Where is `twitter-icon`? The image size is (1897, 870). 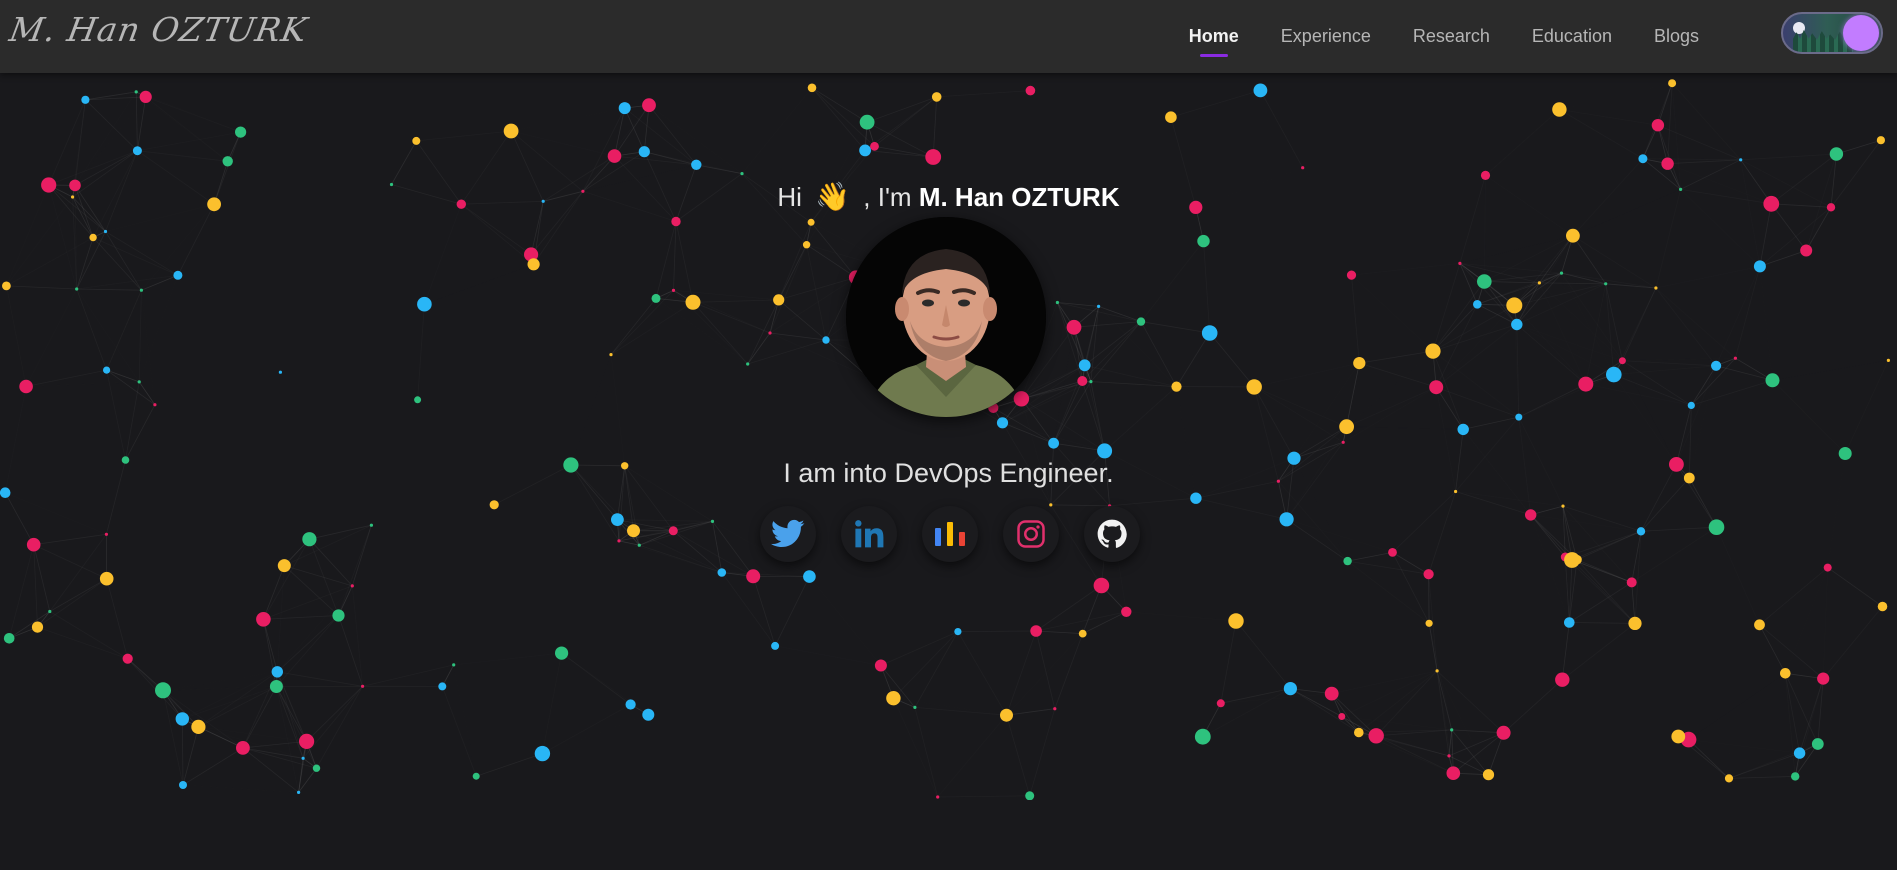 twitter-icon is located at coordinates (788, 533).